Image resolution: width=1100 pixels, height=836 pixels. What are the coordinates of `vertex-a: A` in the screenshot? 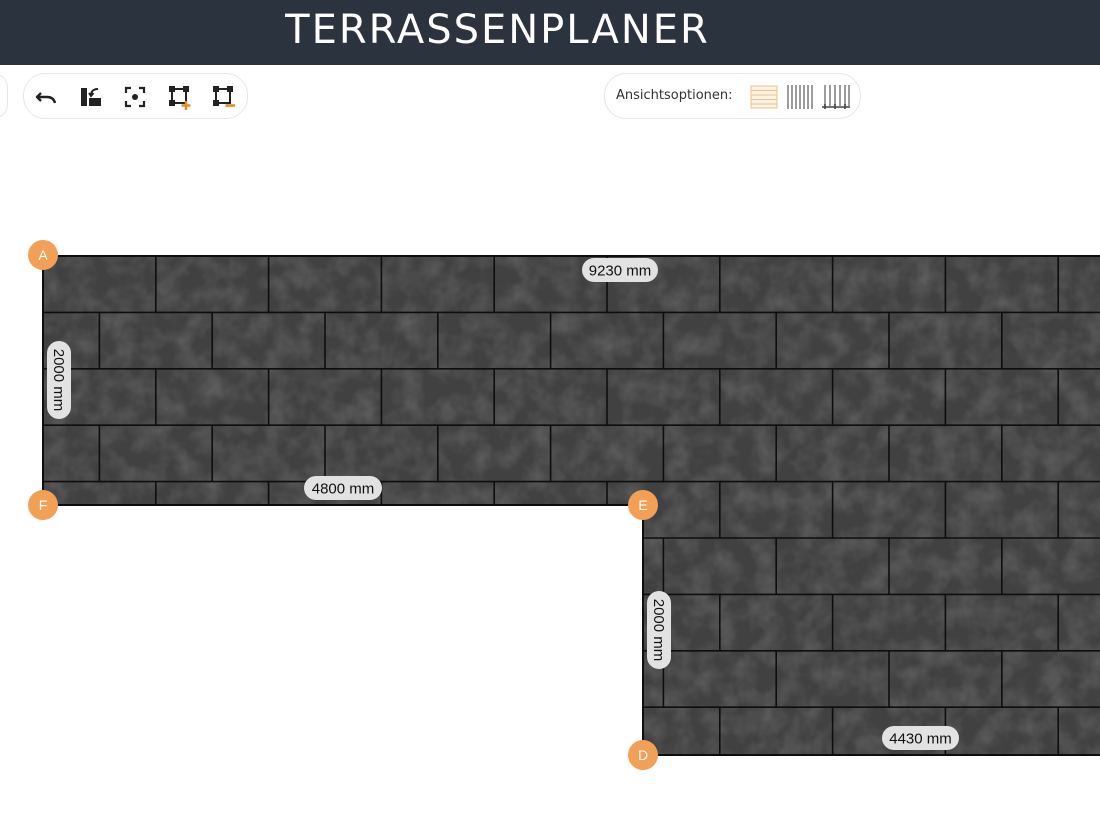 It's located at (43, 255).